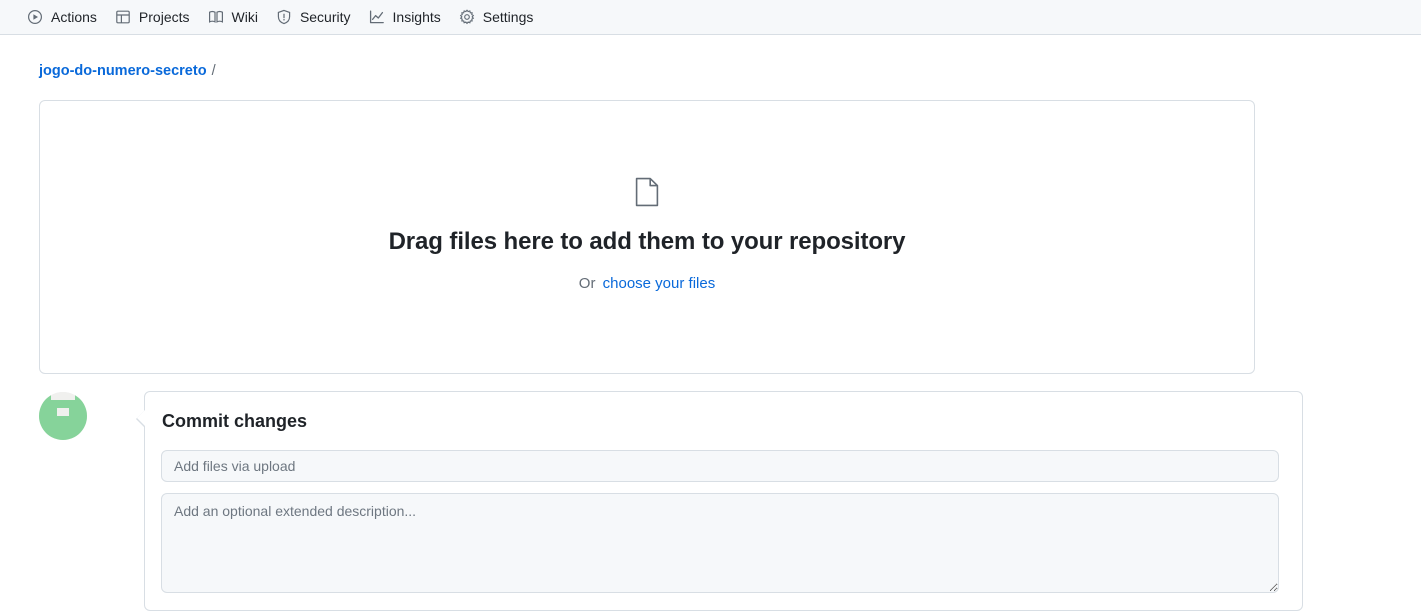 The height and width of the screenshot is (611, 1421). What do you see at coordinates (74, 17) in the screenshot?
I see `nav-item-label: Actions` at bounding box center [74, 17].